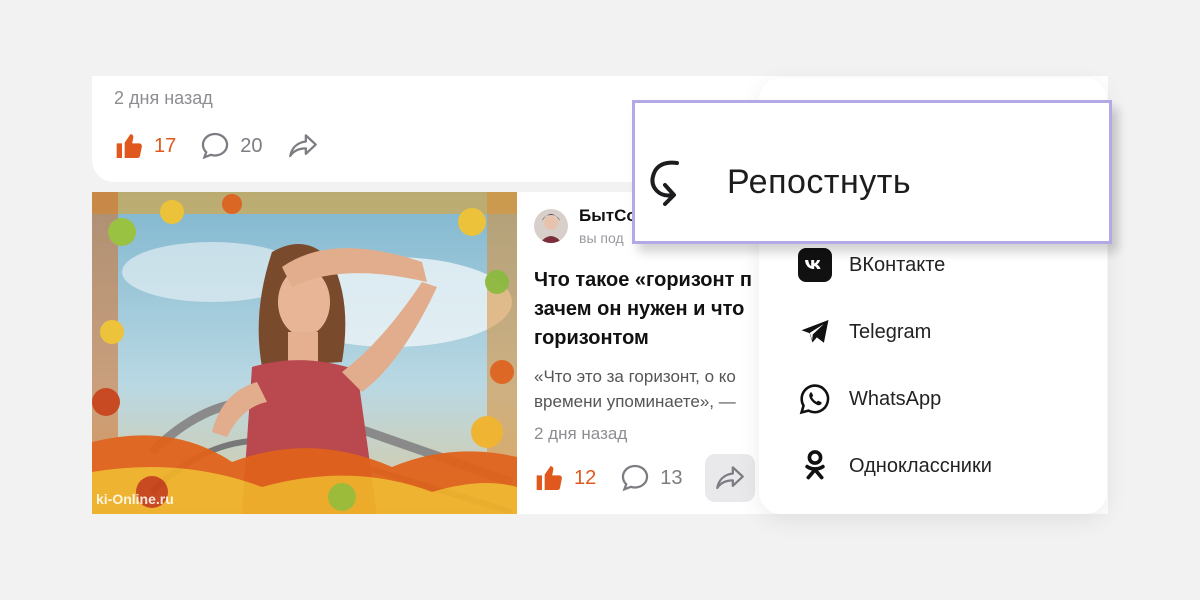 Image resolution: width=1200 pixels, height=600 pixels. I want to click on vk-icon, so click(815, 265).